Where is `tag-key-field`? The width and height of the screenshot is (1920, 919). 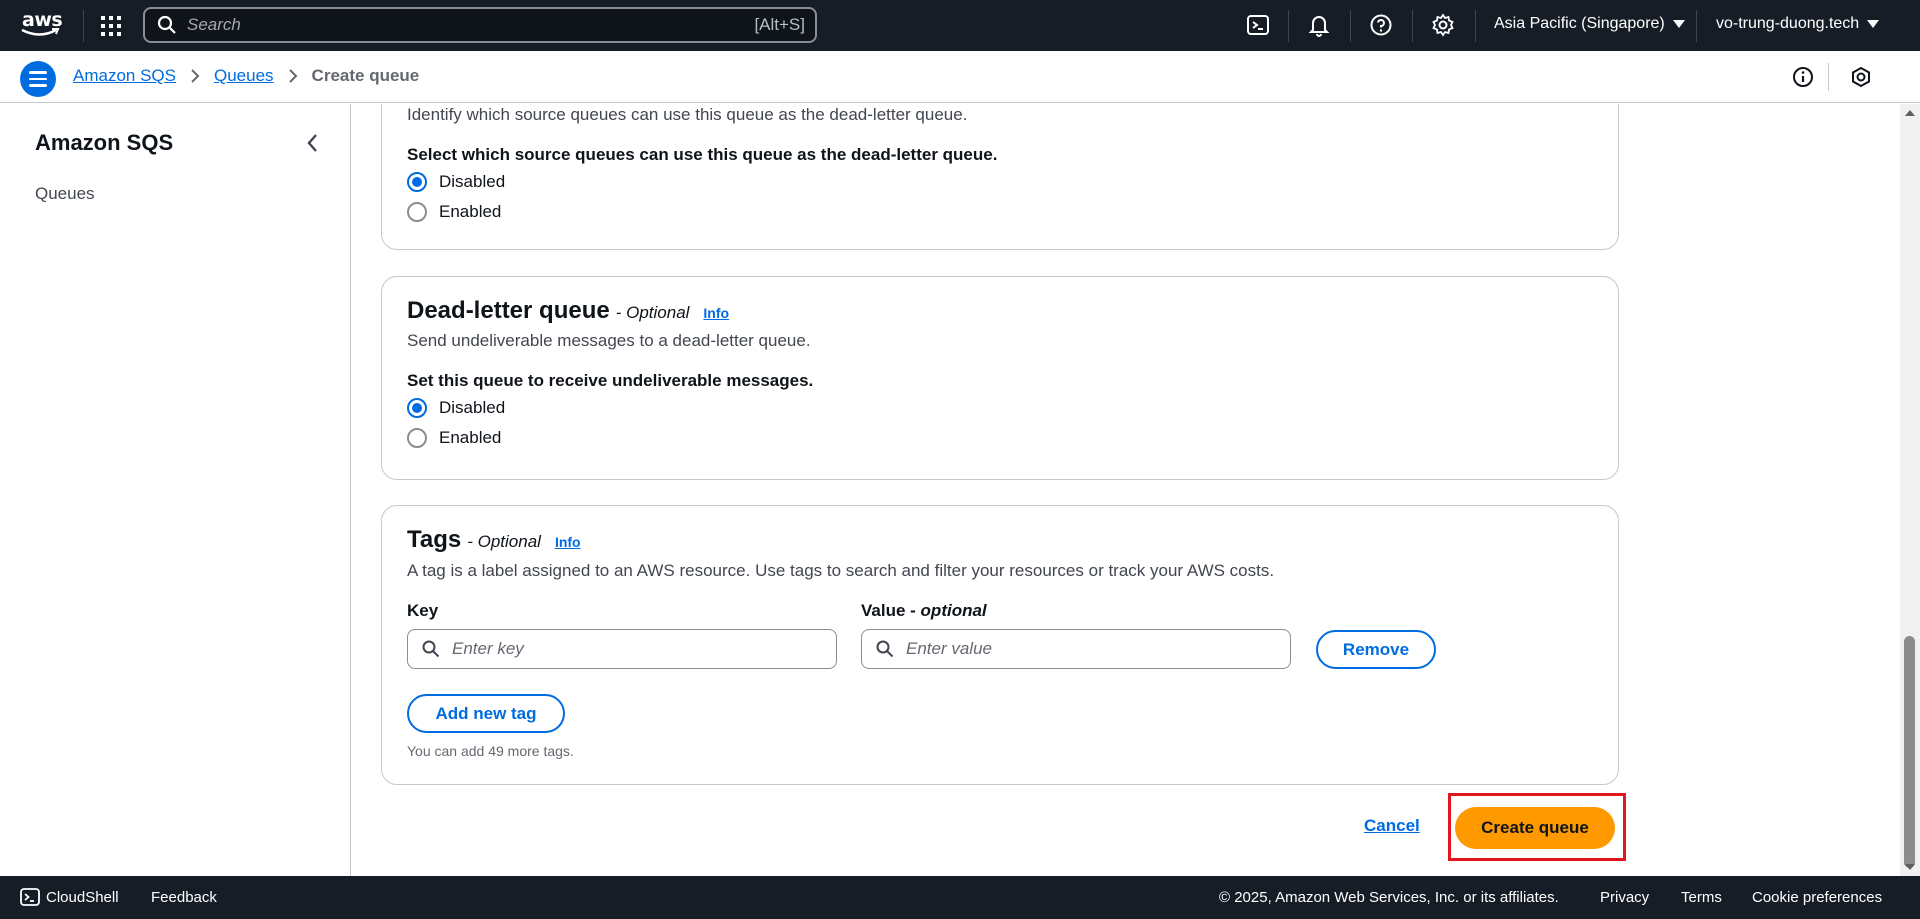
tag-key-field is located at coordinates (622, 649).